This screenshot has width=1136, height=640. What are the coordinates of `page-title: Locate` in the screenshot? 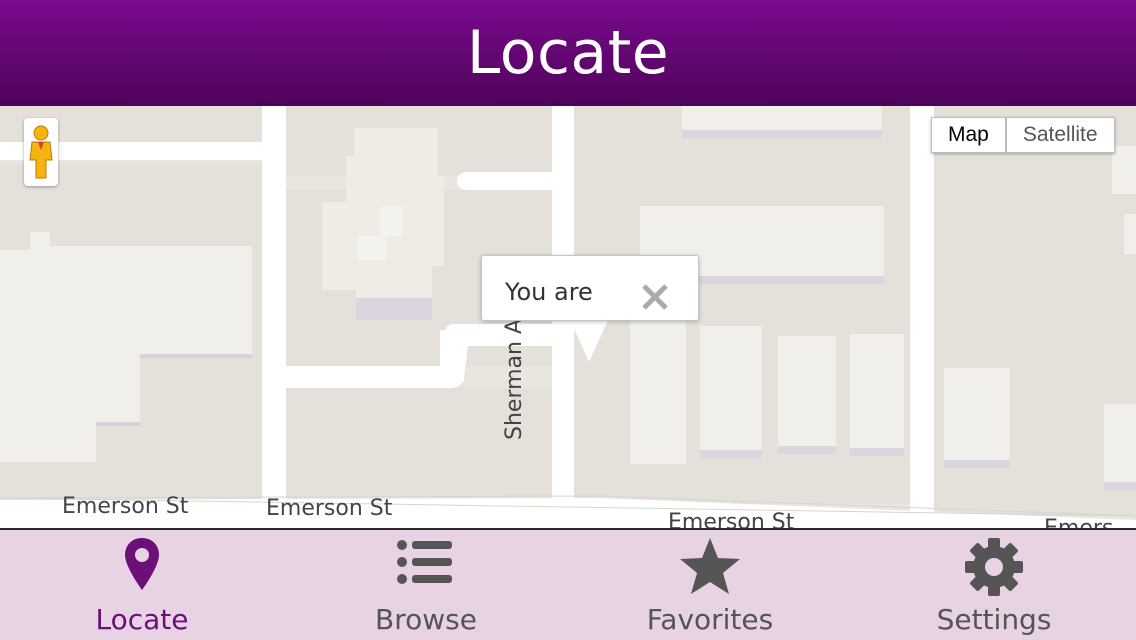 It's located at (568, 53).